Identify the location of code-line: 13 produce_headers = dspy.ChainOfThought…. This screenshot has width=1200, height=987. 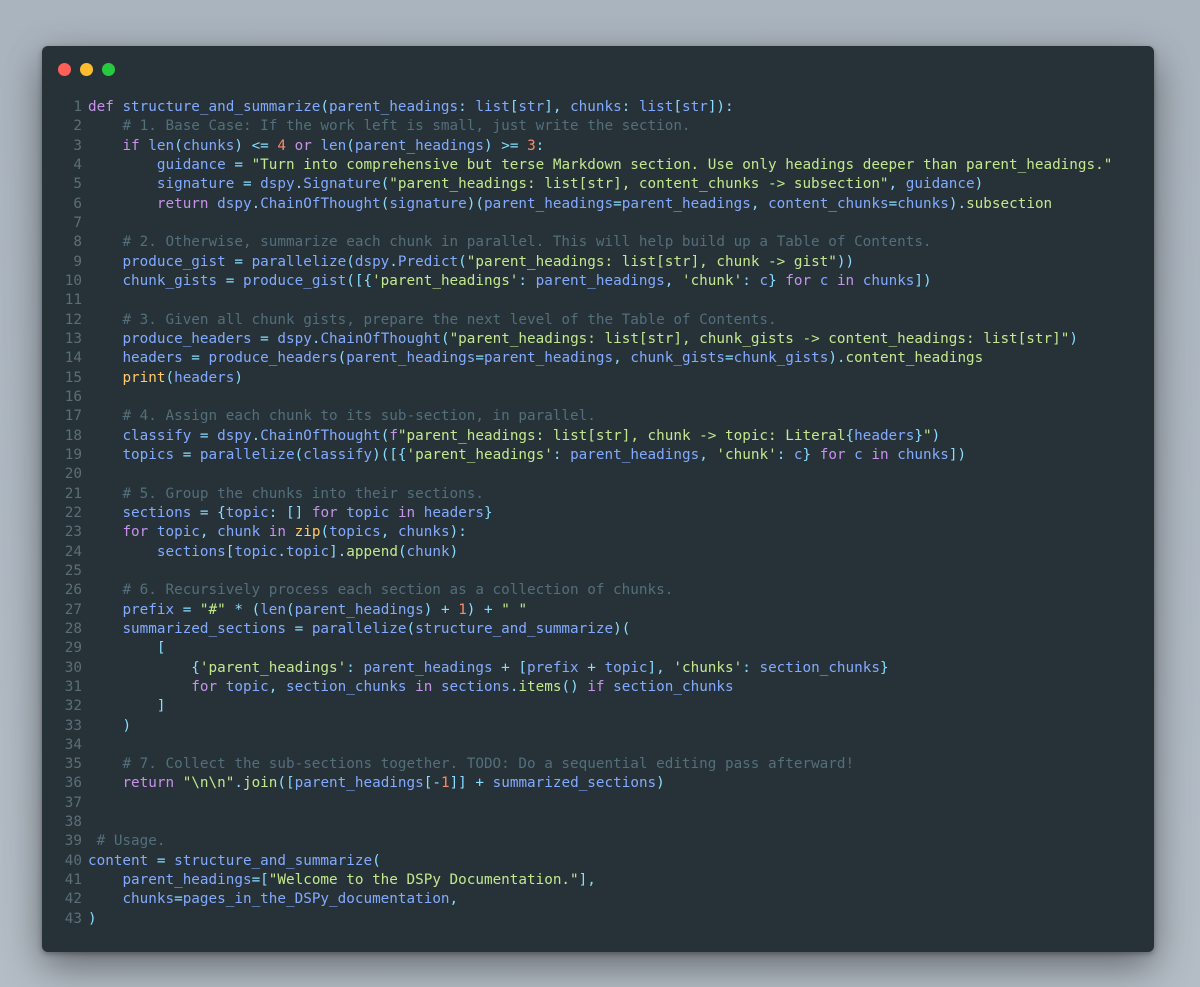
(598, 339).